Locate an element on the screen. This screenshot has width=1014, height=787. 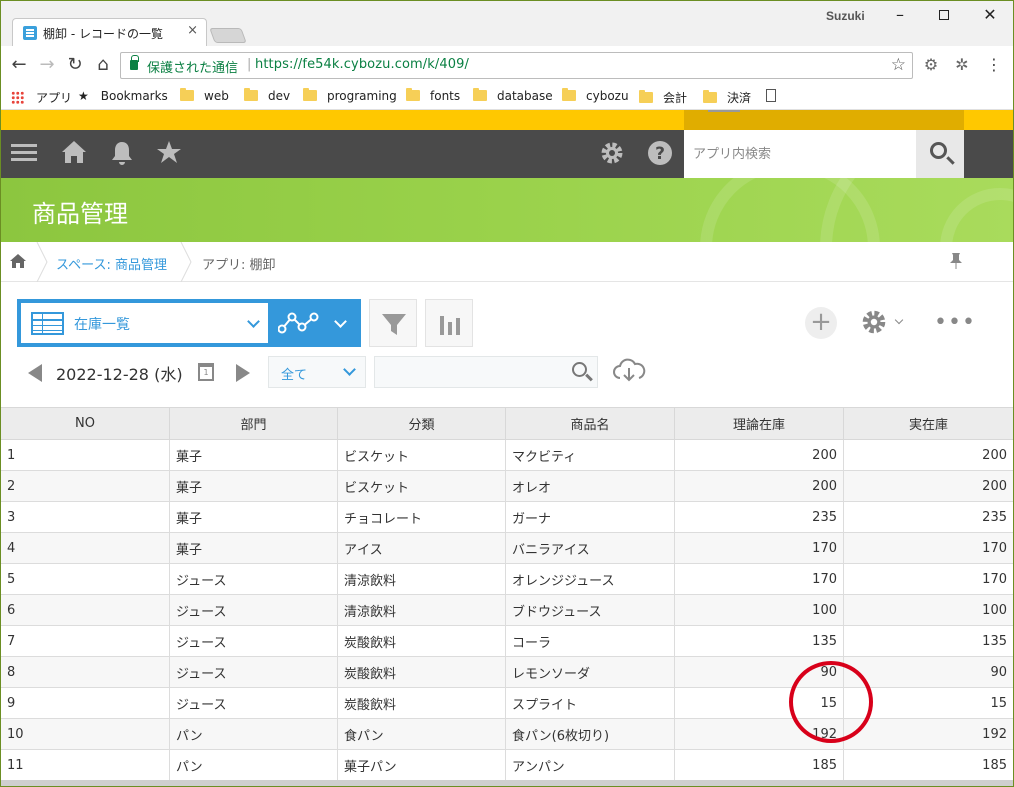
table-cell: 100 is located at coordinates (759, 610).